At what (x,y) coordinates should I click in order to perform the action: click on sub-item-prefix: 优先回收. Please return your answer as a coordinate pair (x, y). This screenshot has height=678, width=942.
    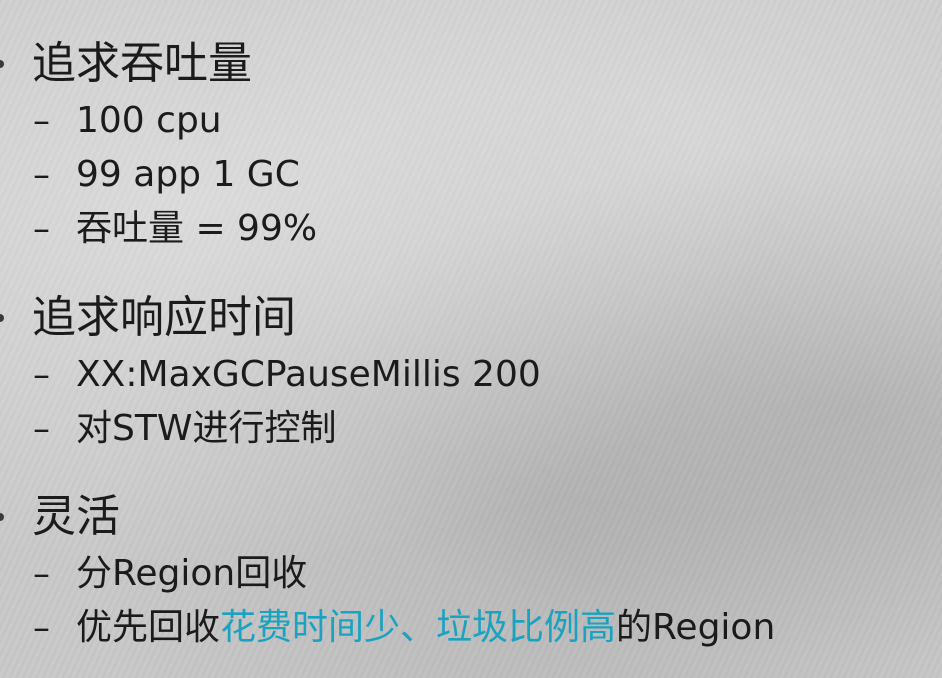
    Looking at the image, I should click on (148, 627).